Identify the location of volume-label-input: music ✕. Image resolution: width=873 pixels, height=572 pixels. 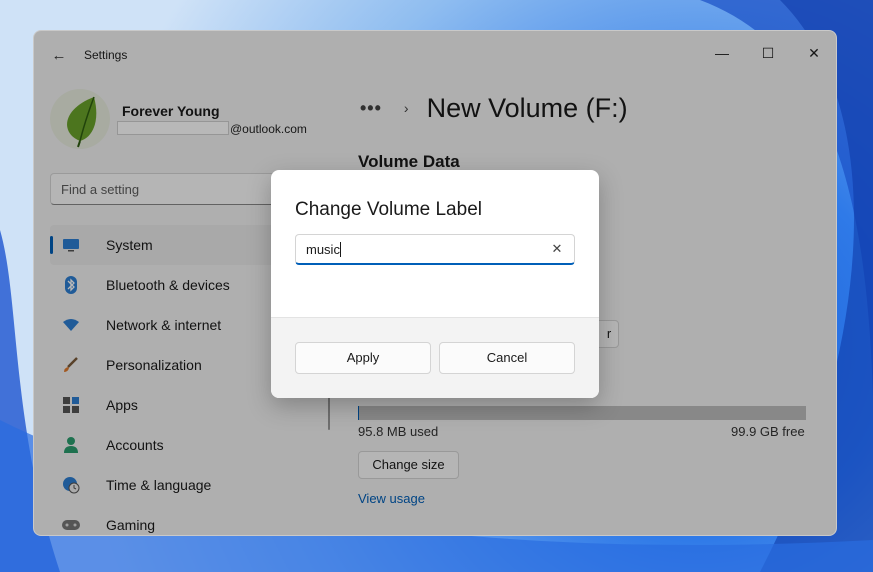
(435, 249).